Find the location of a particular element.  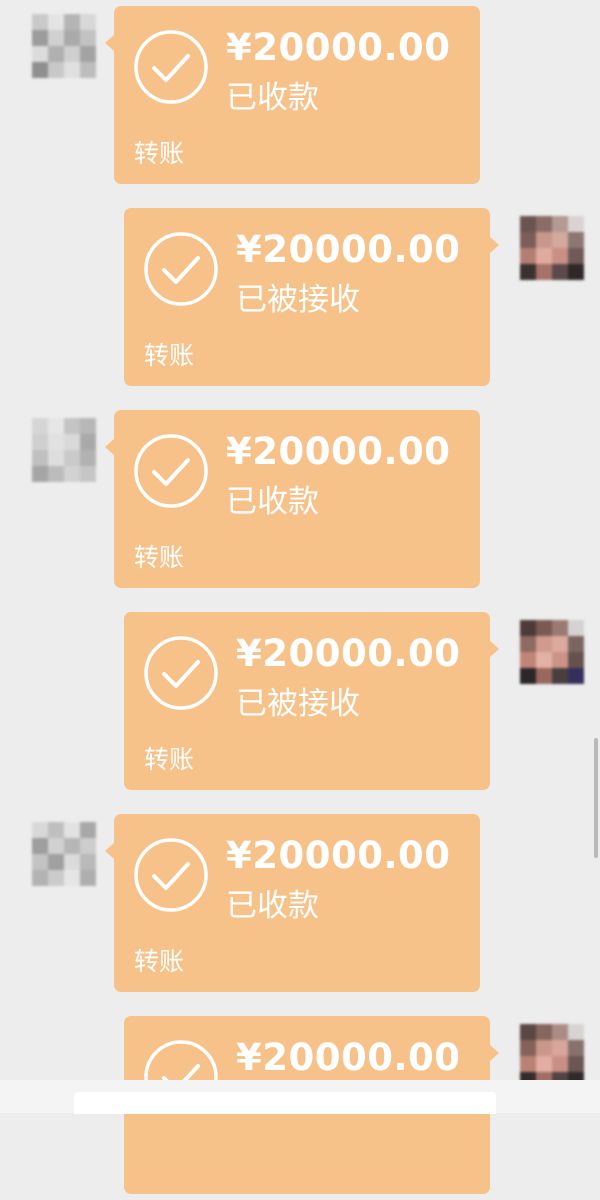

scrollbar-thumb is located at coordinates (596, 798).